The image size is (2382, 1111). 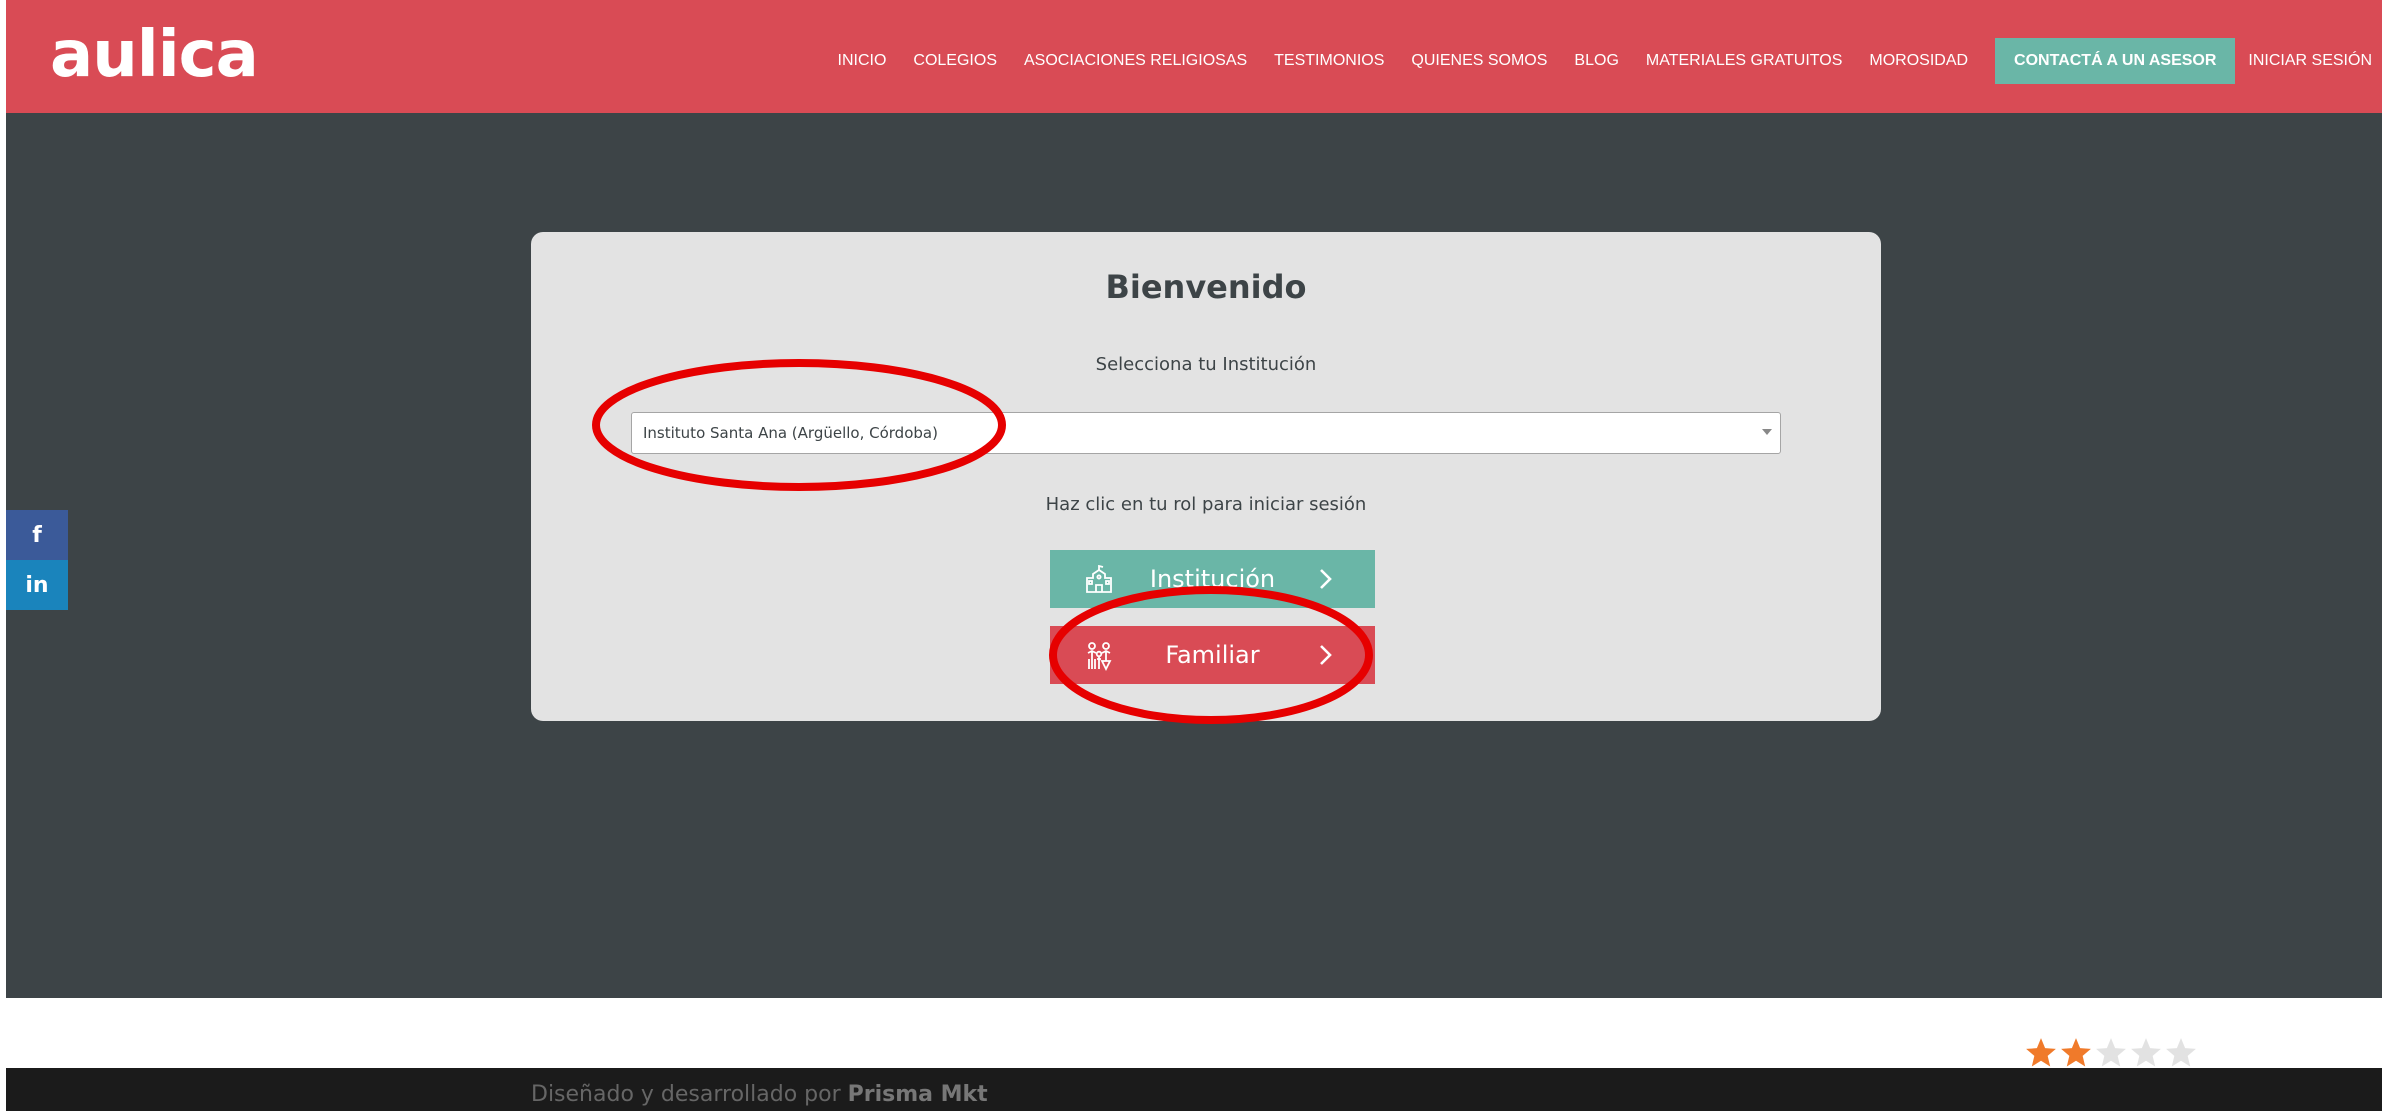 I want to click on nav-materiales-gratuitos: MATERIALES GRATUITOS, so click(x=1744, y=61).